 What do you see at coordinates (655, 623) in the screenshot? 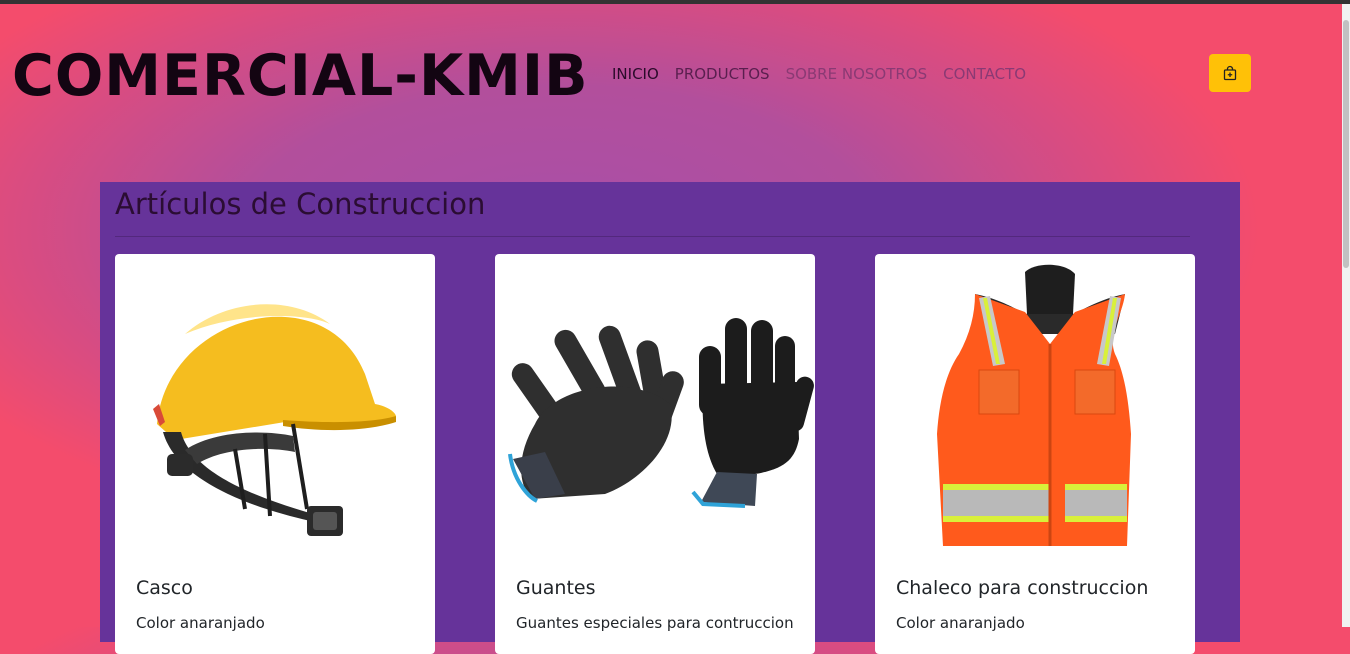
I see `product-description: Guantes especiales para contruccion` at bounding box center [655, 623].